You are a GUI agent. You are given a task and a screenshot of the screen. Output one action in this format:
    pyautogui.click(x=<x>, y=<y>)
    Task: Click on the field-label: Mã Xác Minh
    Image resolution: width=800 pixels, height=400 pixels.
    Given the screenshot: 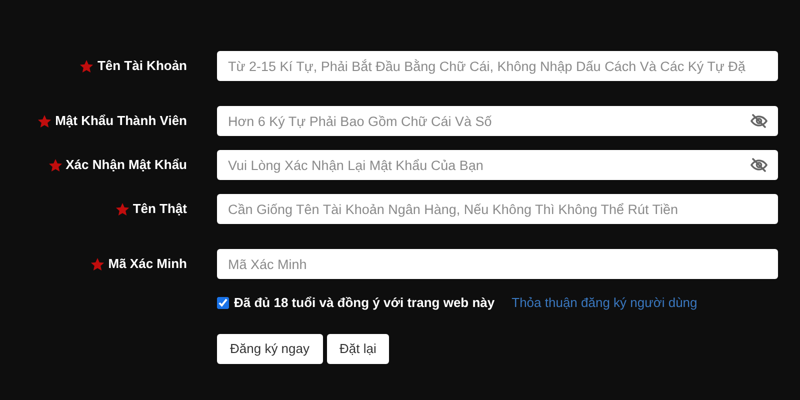 What is the action you would take?
    pyautogui.click(x=147, y=264)
    